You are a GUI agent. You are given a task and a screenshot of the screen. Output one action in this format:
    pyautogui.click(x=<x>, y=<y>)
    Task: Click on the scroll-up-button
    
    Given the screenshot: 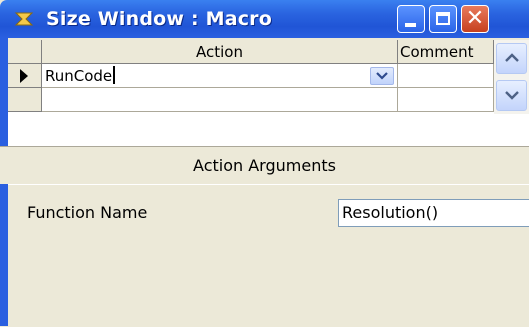 What is the action you would take?
    pyautogui.click(x=511, y=58)
    